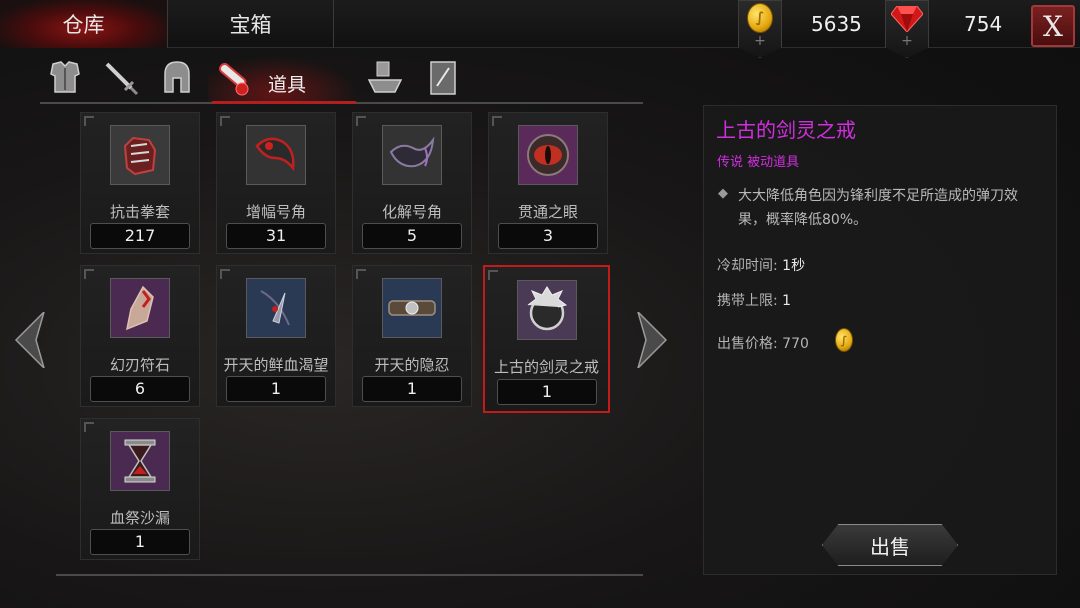  What do you see at coordinates (907, 19) in the screenshot?
I see `ruby-gem-icon` at bounding box center [907, 19].